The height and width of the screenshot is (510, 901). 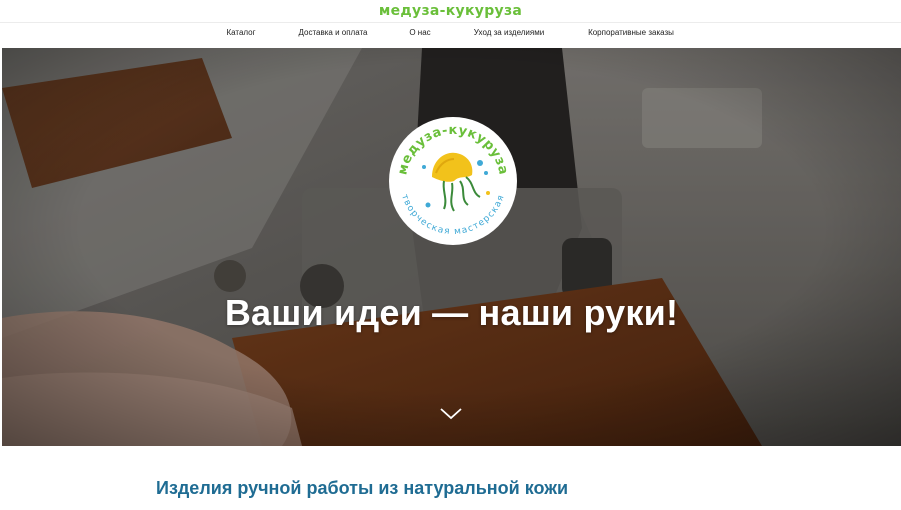 I want to click on header-divider, so click(x=450, y=22).